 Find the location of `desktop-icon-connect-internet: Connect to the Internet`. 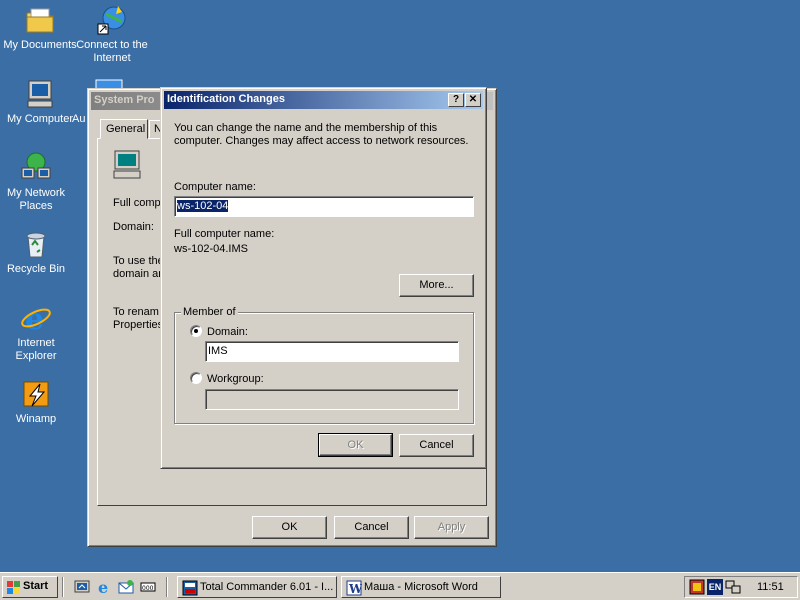

desktop-icon-connect-internet: Connect to the Internet is located at coordinates (112, 34).